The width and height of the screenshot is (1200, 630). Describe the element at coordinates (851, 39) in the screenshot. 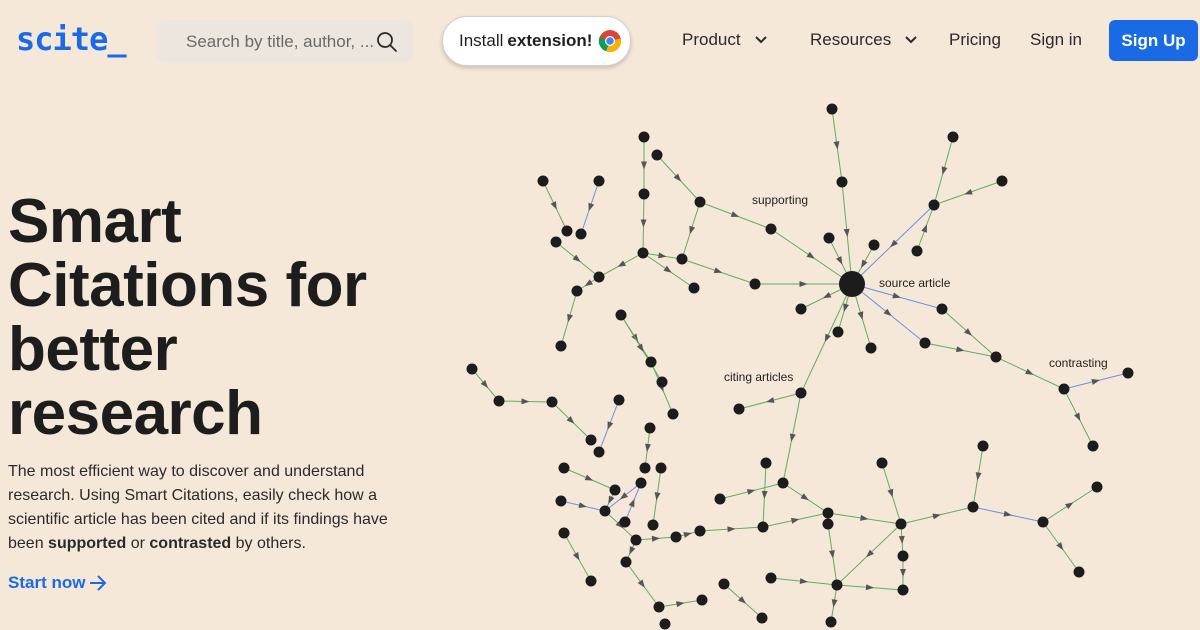

I see `nav-resources-label: Resources` at that location.